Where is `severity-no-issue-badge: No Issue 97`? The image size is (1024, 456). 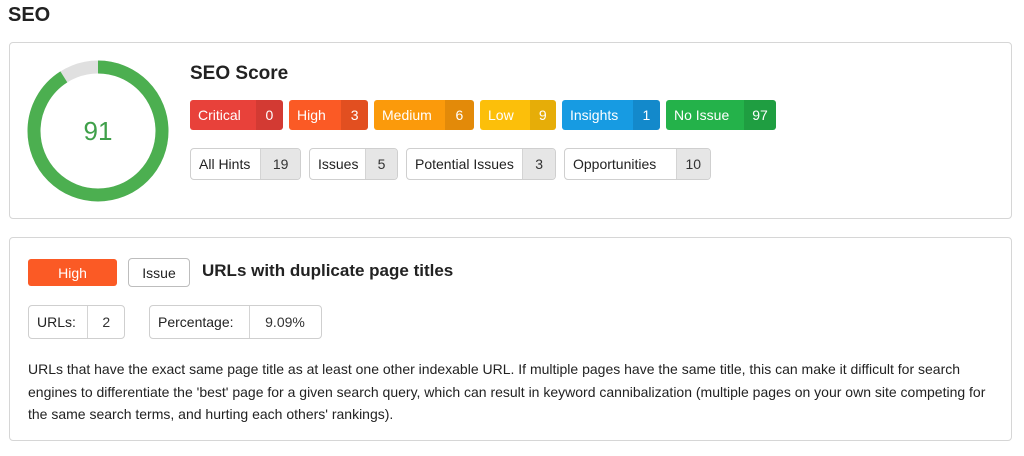
severity-no-issue-badge: No Issue 97 is located at coordinates (721, 115).